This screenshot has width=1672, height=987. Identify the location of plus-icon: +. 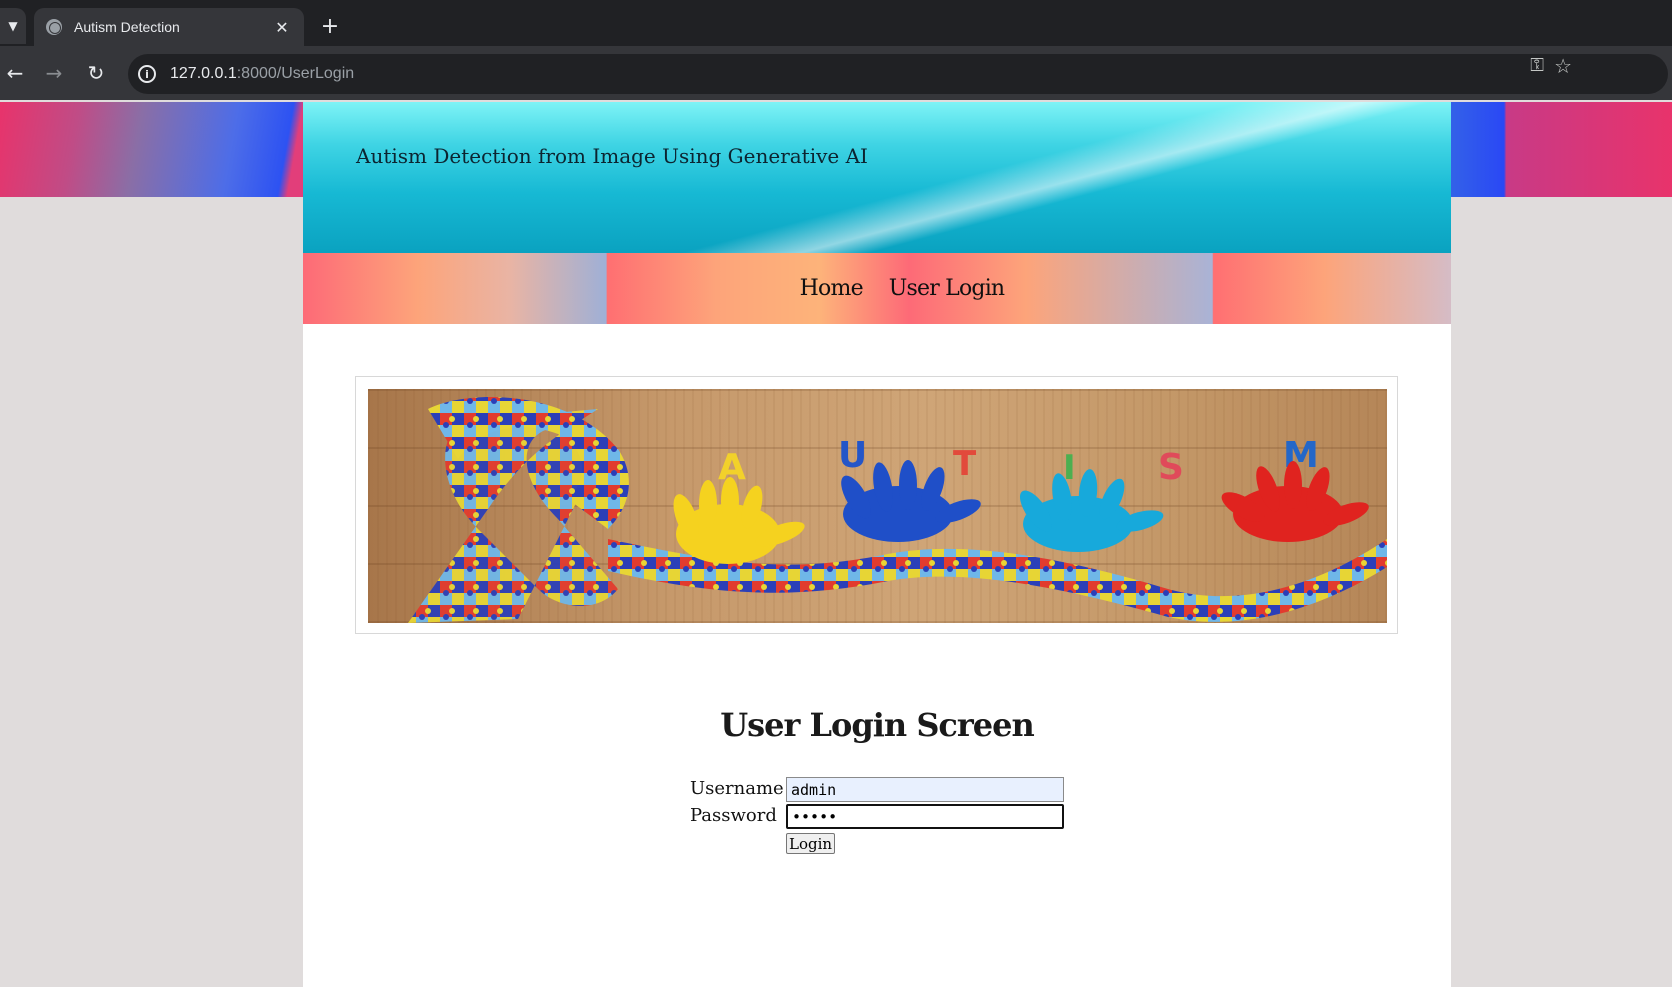
(330, 26).